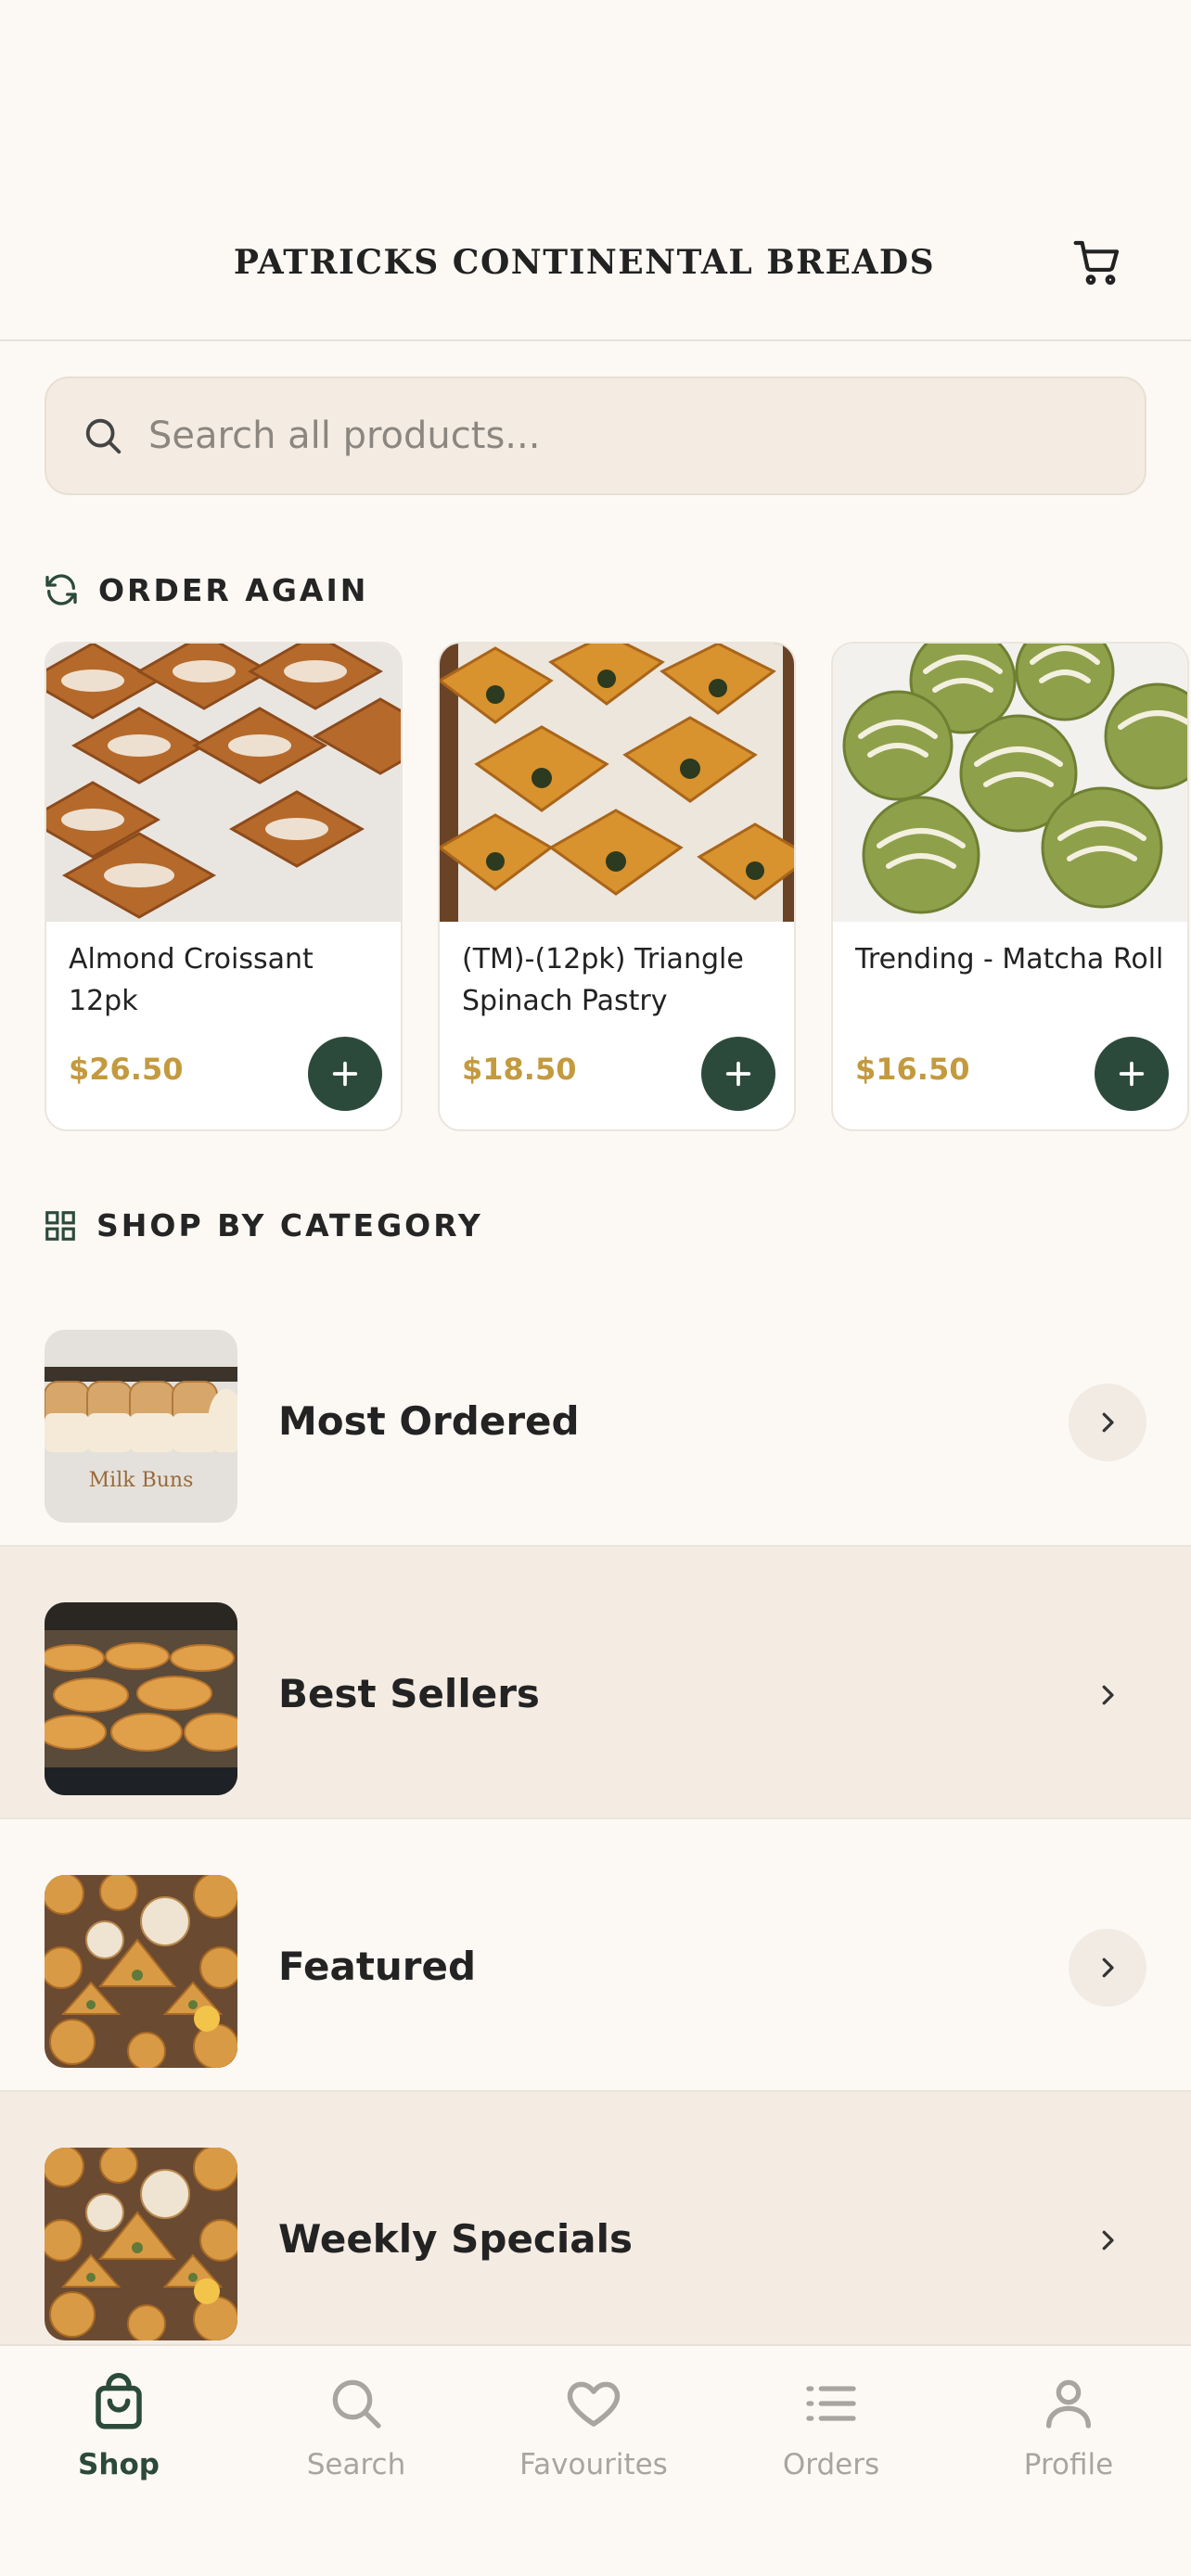  I want to click on product-name: Almond Croissant 12pk, so click(191, 980).